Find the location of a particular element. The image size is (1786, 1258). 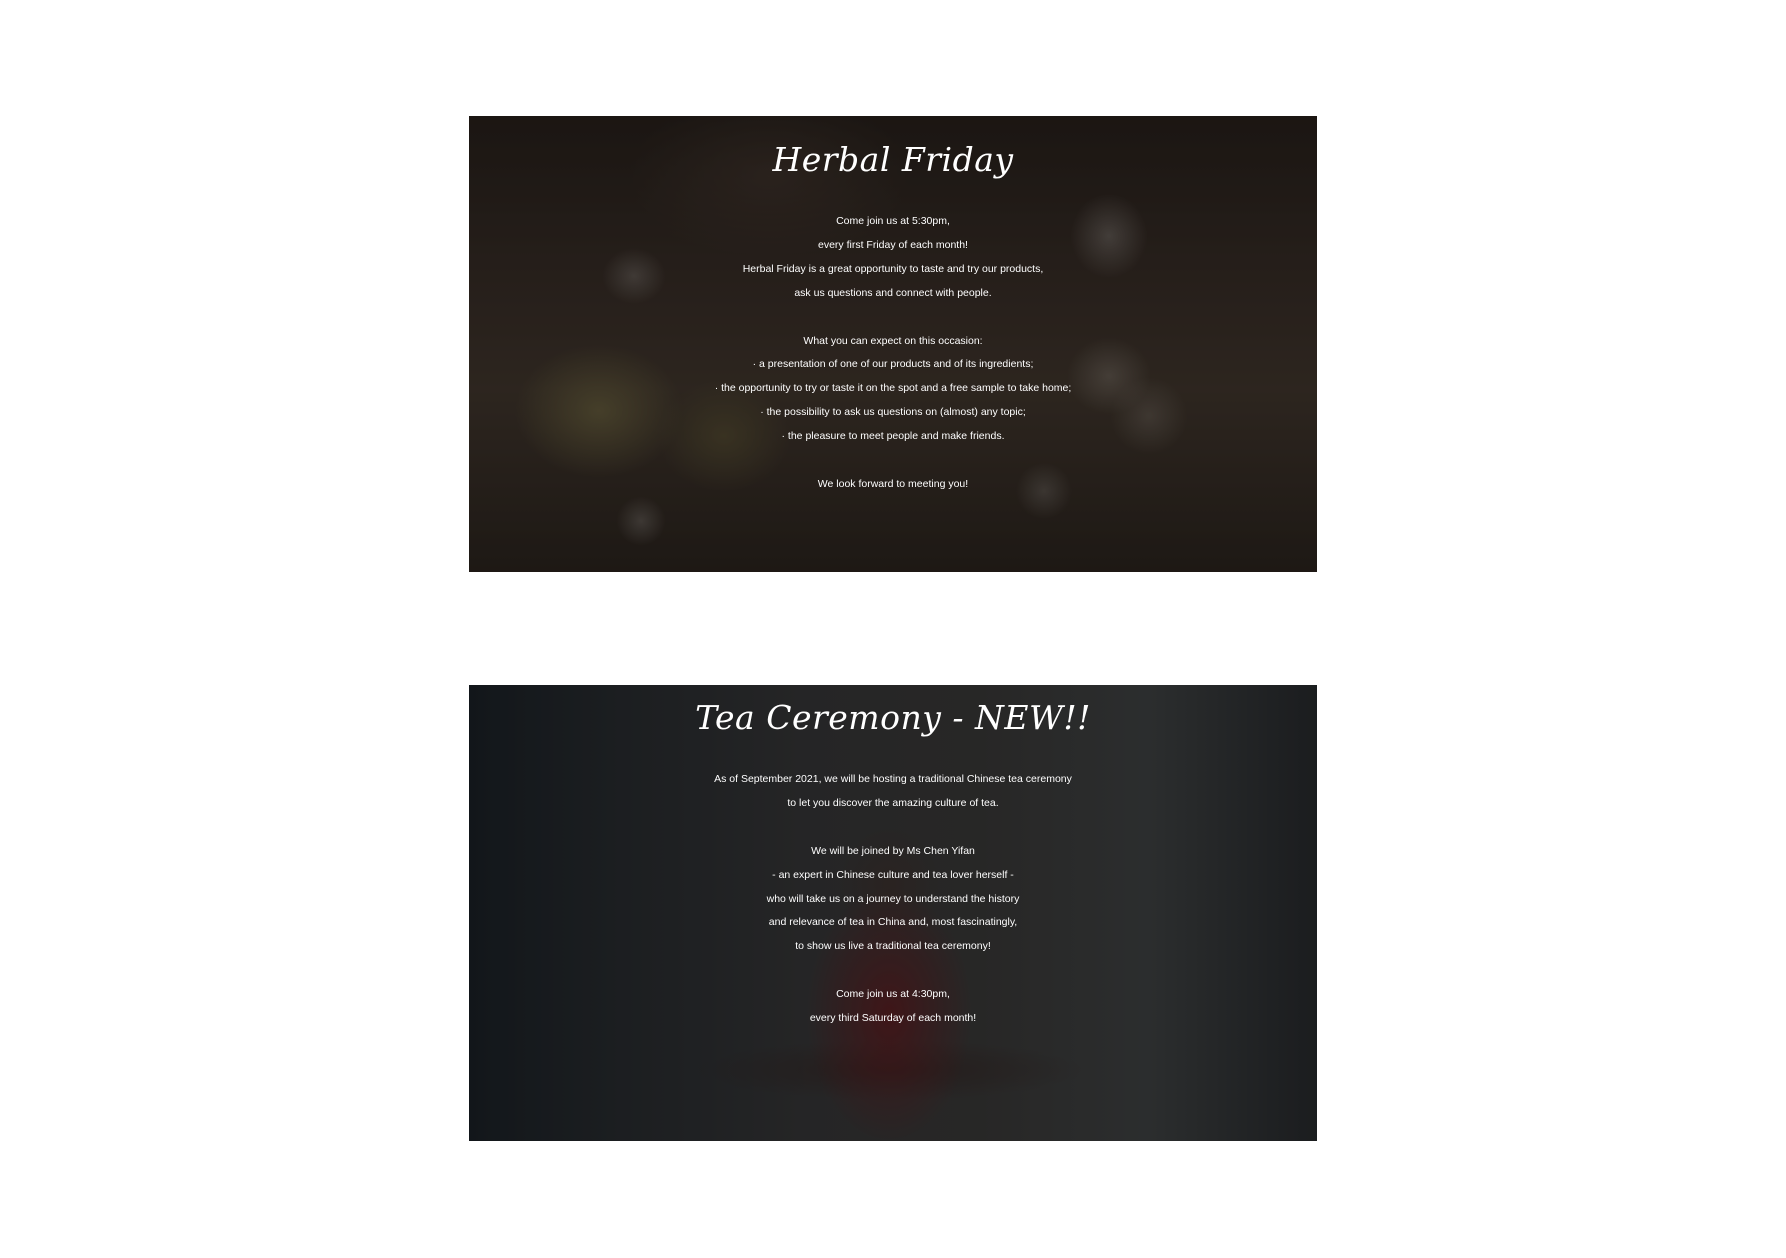

event-title: Herbal Friday is located at coordinates (893, 159).